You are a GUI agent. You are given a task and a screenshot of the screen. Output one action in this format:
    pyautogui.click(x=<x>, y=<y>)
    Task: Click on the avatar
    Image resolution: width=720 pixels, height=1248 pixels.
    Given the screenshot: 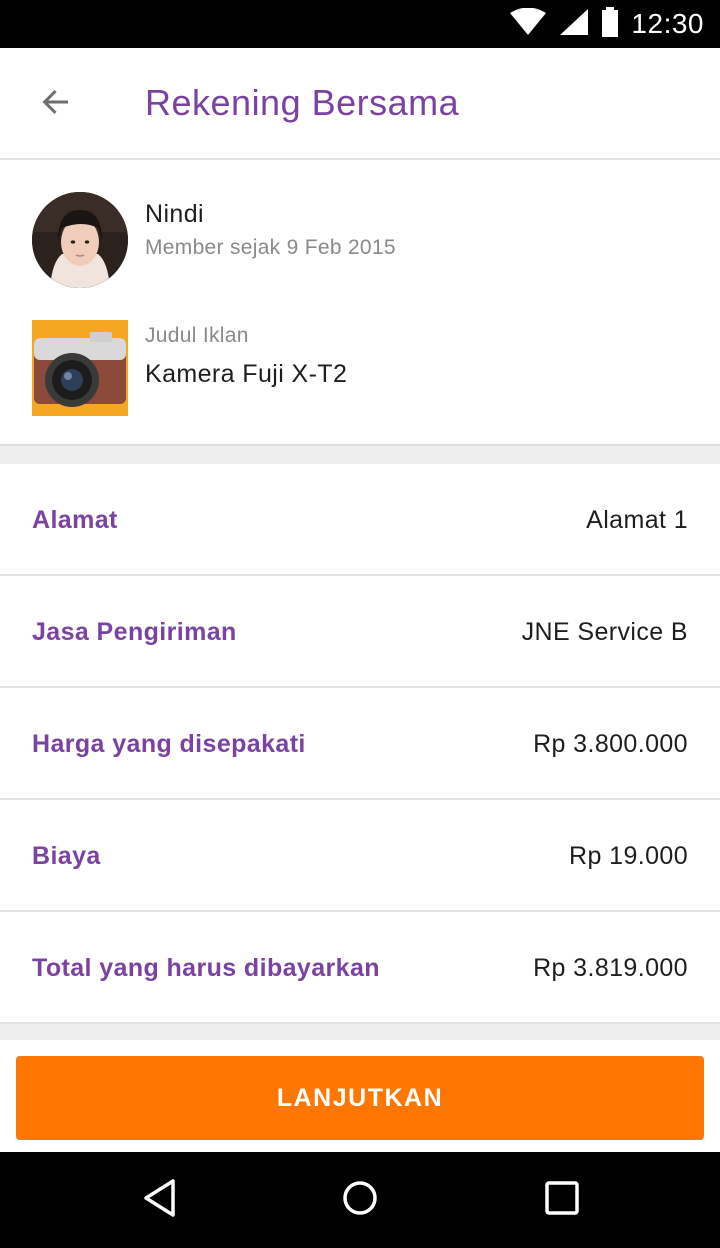 What is the action you would take?
    pyautogui.click(x=80, y=240)
    